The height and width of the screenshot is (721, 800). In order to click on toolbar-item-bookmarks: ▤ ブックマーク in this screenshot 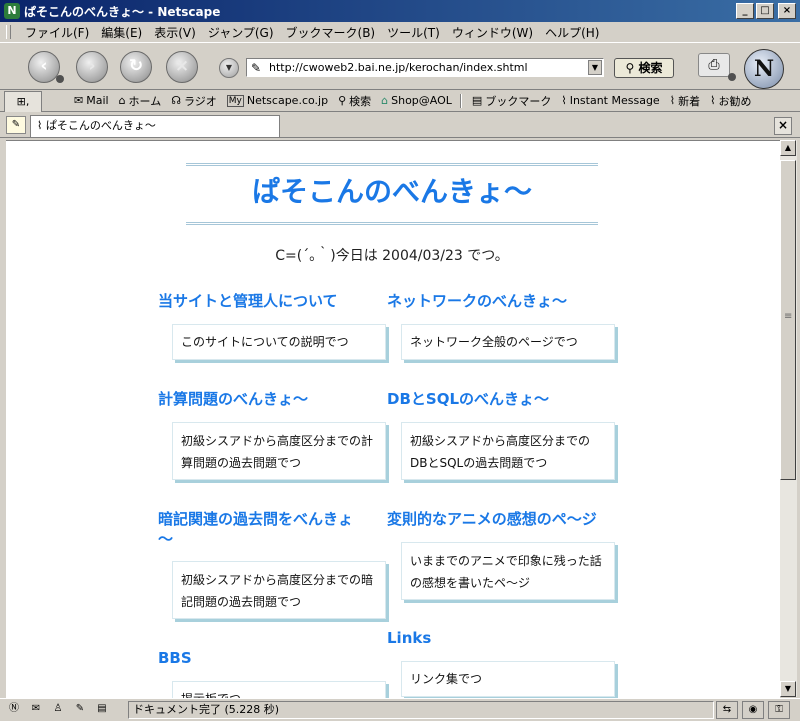, I will do `click(511, 101)`.